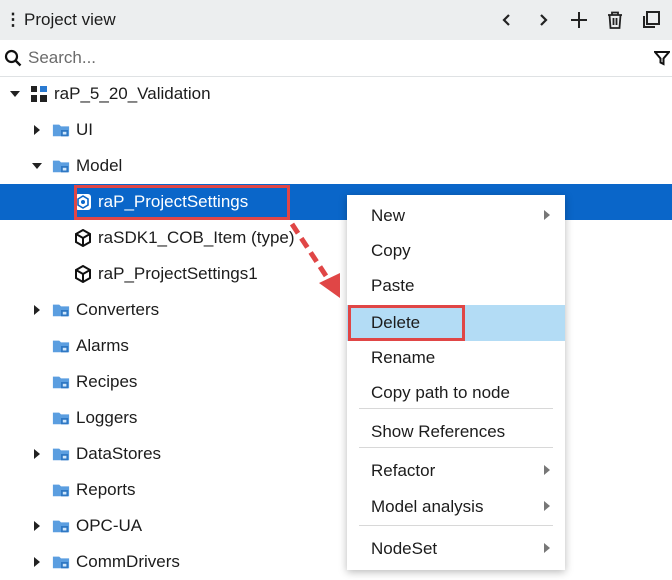 The image size is (672, 580). What do you see at coordinates (84, 129) in the screenshot?
I see `tree-item-label: UI` at bounding box center [84, 129].